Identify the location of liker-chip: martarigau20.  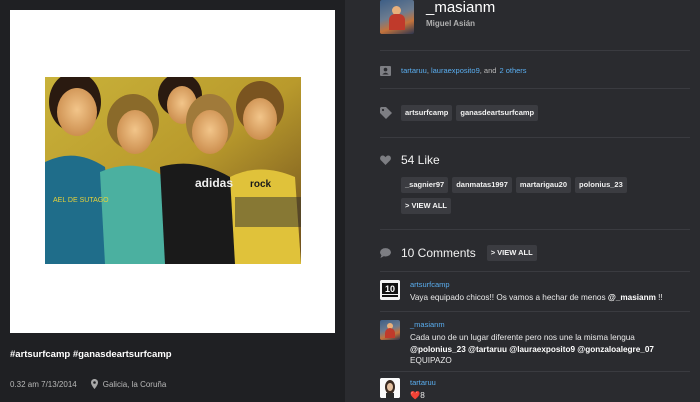
(543, 185).